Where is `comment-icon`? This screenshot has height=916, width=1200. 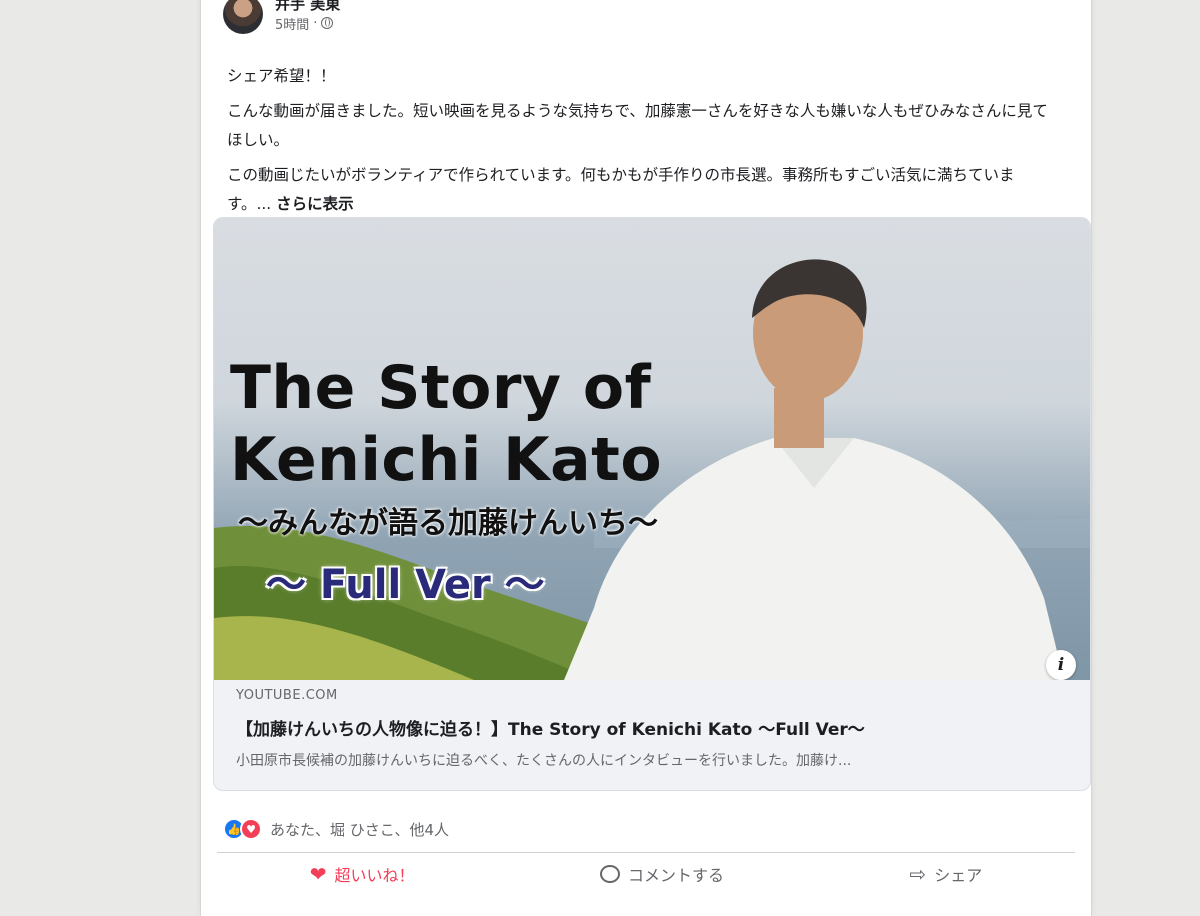
comment-icon is located at coordinates (609, 874).